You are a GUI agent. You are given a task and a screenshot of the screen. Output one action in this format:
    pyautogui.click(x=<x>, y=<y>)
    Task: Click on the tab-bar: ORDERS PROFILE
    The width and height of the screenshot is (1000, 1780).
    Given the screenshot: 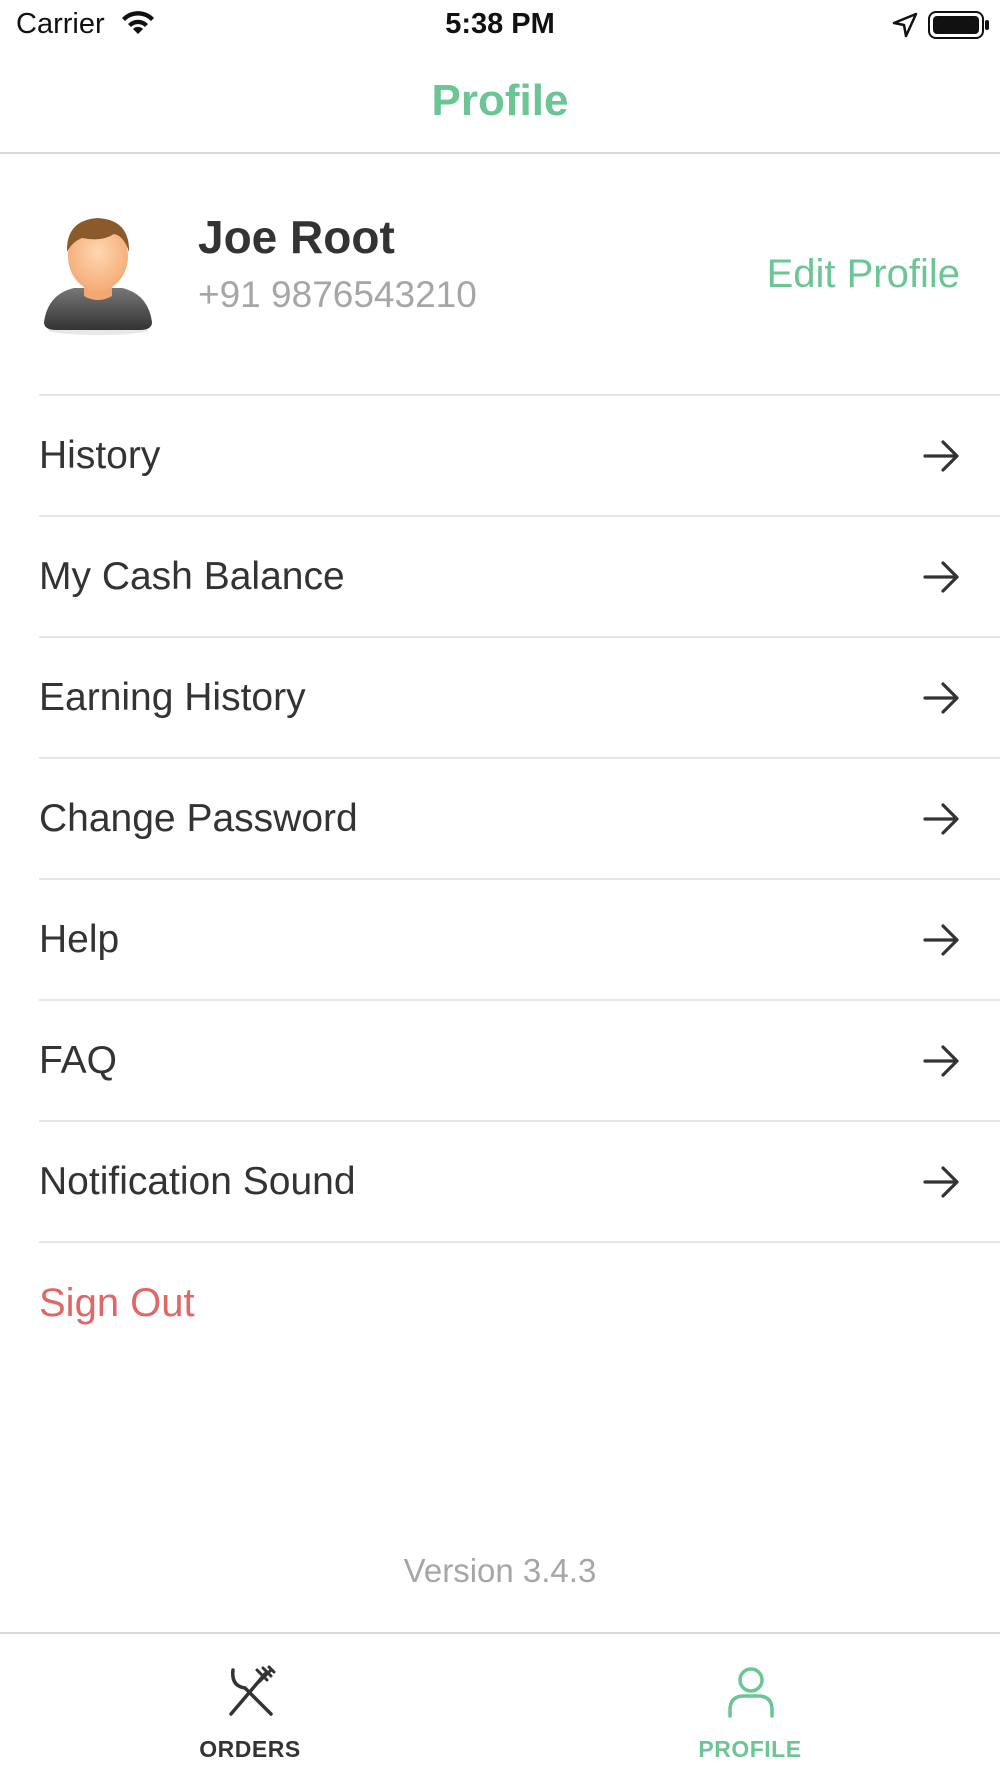 What is the action you would take?
    pyautogui.click(x=500, y=1705)
    